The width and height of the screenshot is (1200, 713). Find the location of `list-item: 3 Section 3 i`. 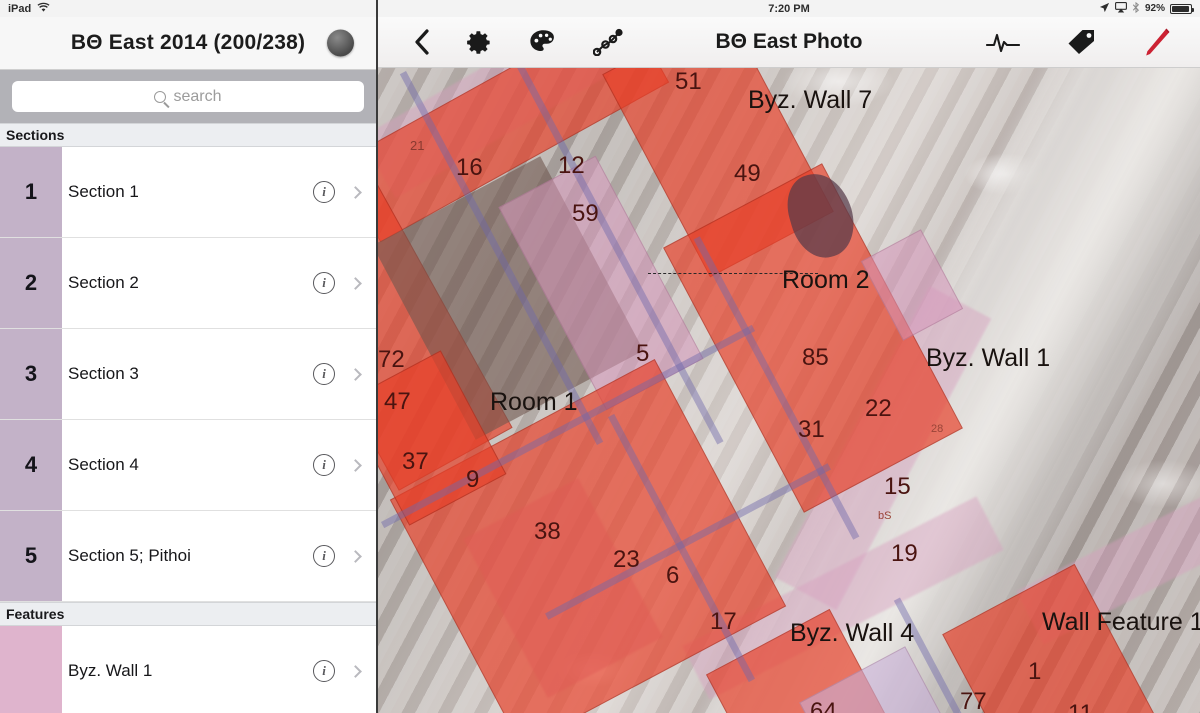

list-item: 3 Section 3 i is located at coordinates (188, 374).